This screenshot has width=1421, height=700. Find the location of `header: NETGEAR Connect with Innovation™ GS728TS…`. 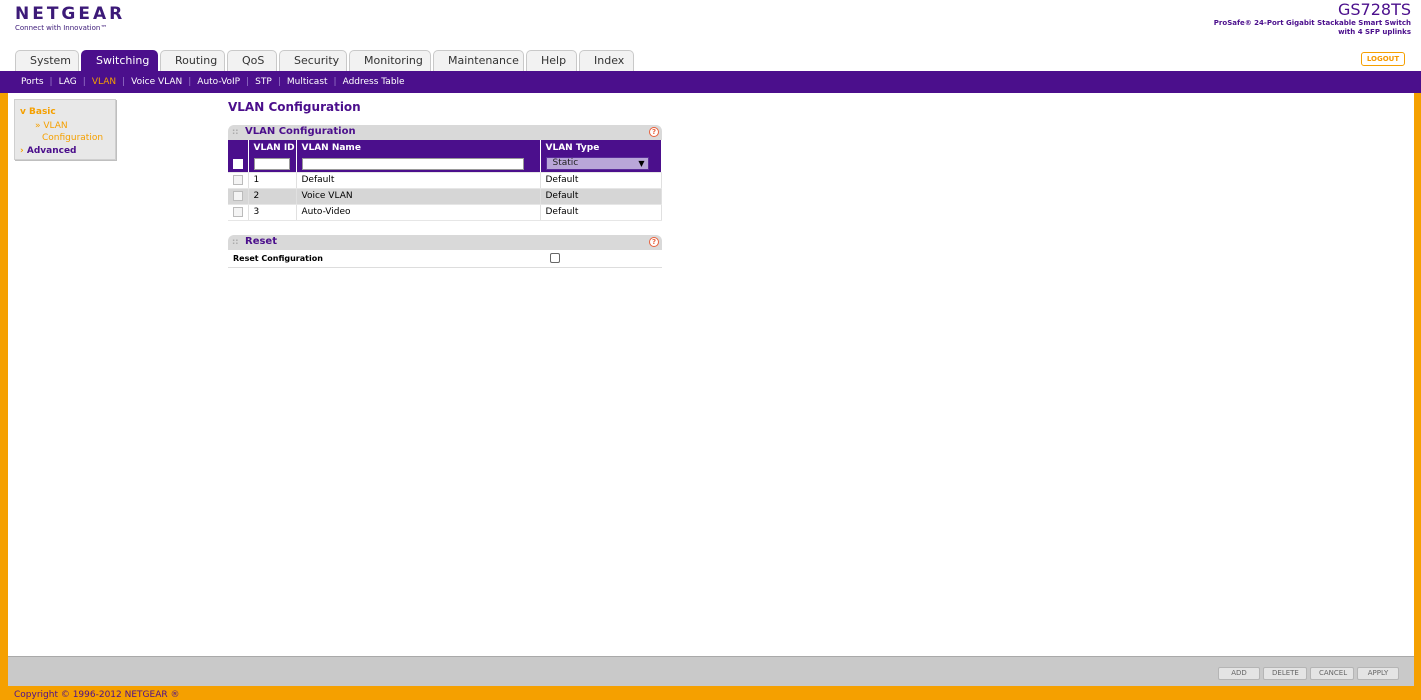

header: NETGEAR Connect with Innovation™ GS728TS… is located at coordinates (710, 25).